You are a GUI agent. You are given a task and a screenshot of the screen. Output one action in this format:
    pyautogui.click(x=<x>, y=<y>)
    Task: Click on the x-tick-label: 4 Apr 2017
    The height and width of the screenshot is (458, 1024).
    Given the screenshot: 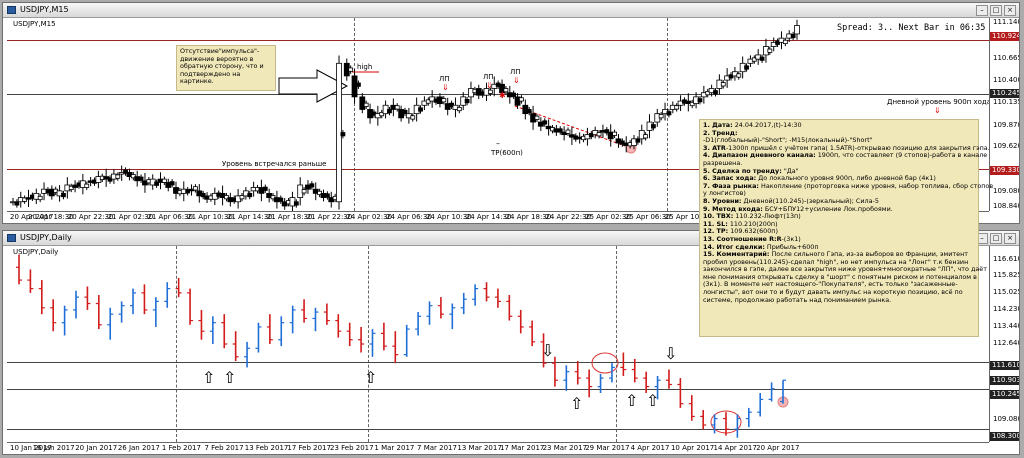 What is the action you would take?
    pyautogui.click(x=650, y=448)
    